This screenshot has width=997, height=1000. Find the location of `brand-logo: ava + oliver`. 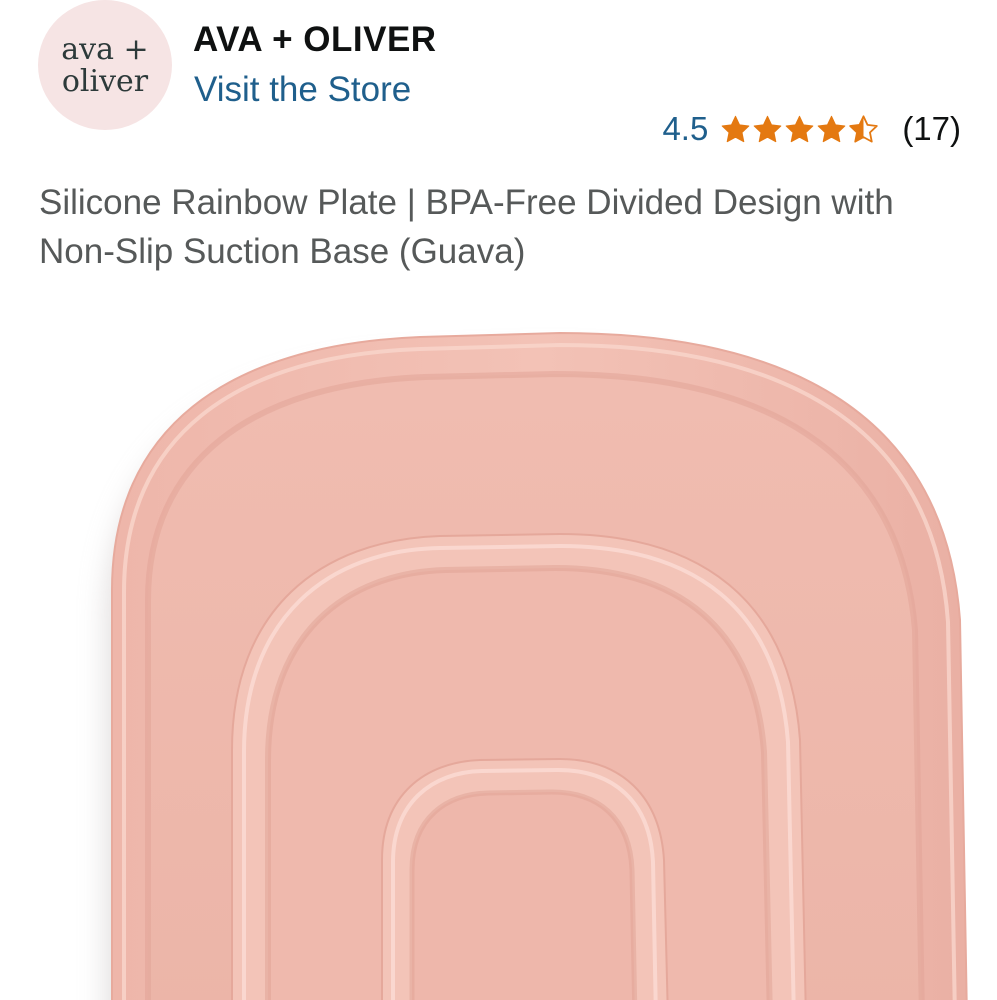

brand-logo: ava + oliver is located at coordinates (105, 65).